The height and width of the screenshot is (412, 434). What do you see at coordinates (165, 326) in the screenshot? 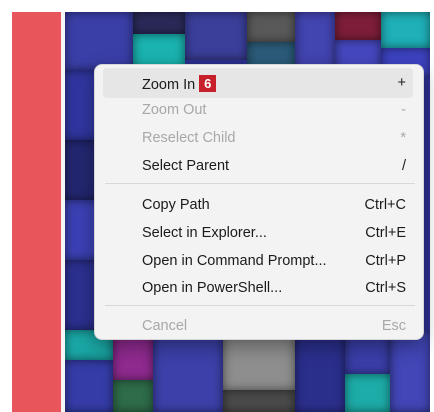
I see `menu-item-label: Cancel` at bounding box center [165, 326].